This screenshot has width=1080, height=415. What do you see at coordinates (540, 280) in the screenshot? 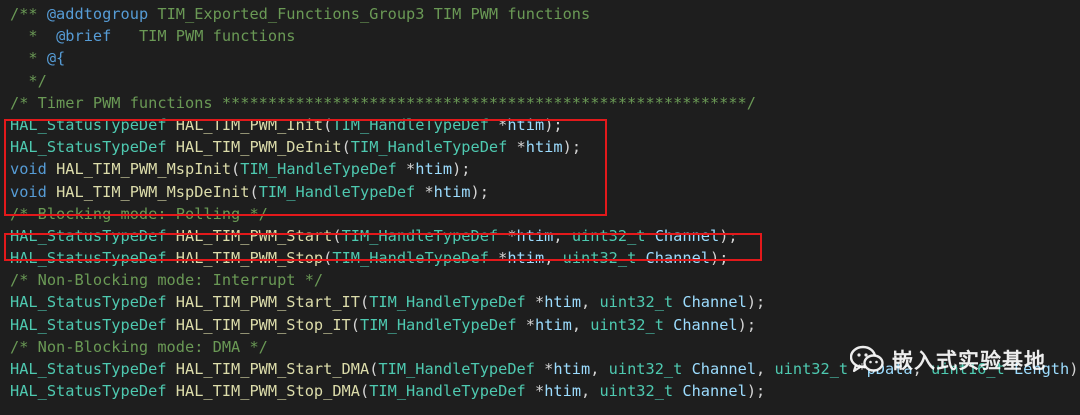
I see `code-line: /* Non-Blocking mode: Interrupt */` at bounding box center [540, 280].